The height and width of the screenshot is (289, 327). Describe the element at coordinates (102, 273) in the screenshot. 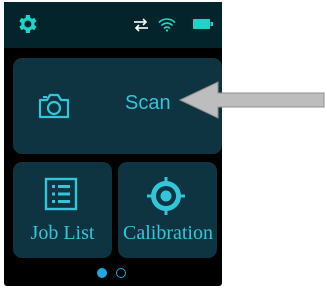

I see `page-dot-active` at that location.